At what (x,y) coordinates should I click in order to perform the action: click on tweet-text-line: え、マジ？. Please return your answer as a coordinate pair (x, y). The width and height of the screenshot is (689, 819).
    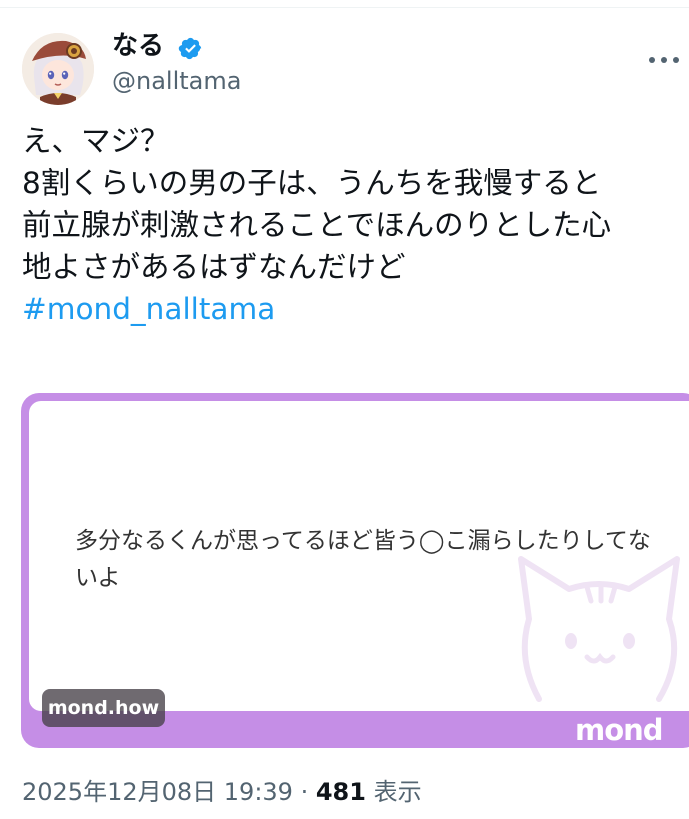
    Looking at the image, I should click on (96, 141).